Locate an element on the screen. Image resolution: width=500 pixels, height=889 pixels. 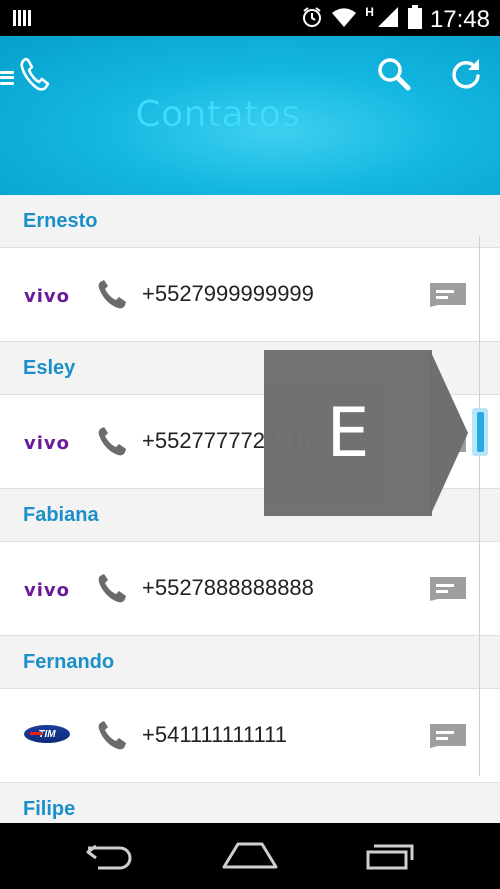
cell-signal-icon is located at coordinates (388, 19).